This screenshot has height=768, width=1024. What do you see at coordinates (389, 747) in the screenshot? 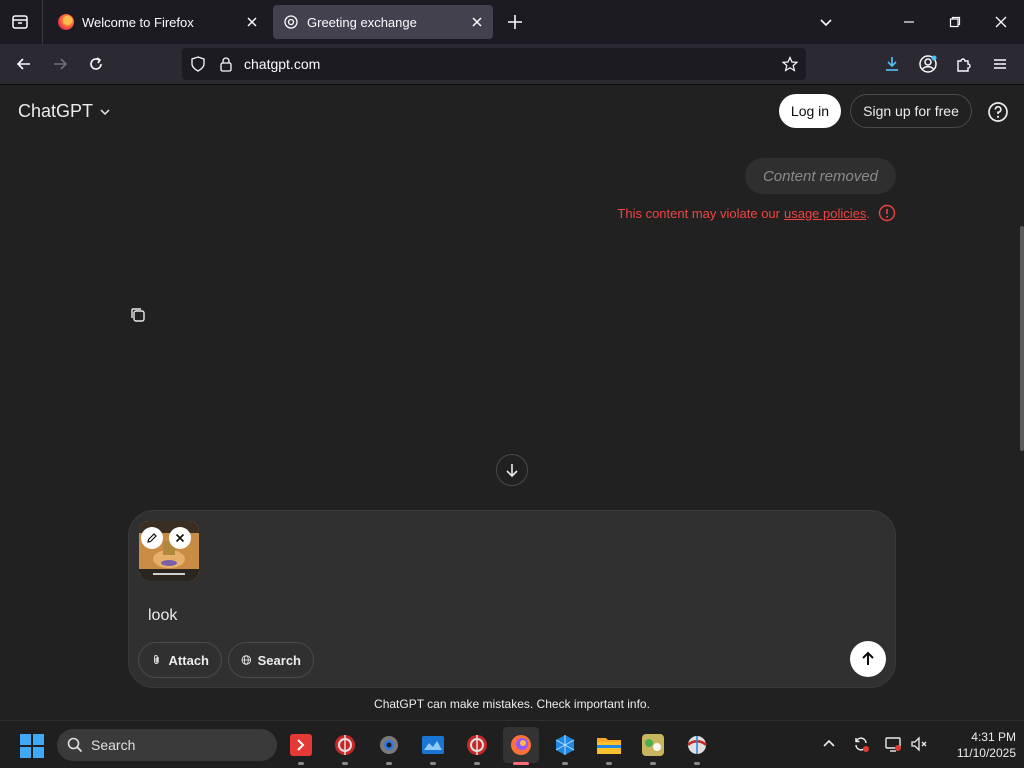
I see `settings-icon` at bounding box center [389, 747].